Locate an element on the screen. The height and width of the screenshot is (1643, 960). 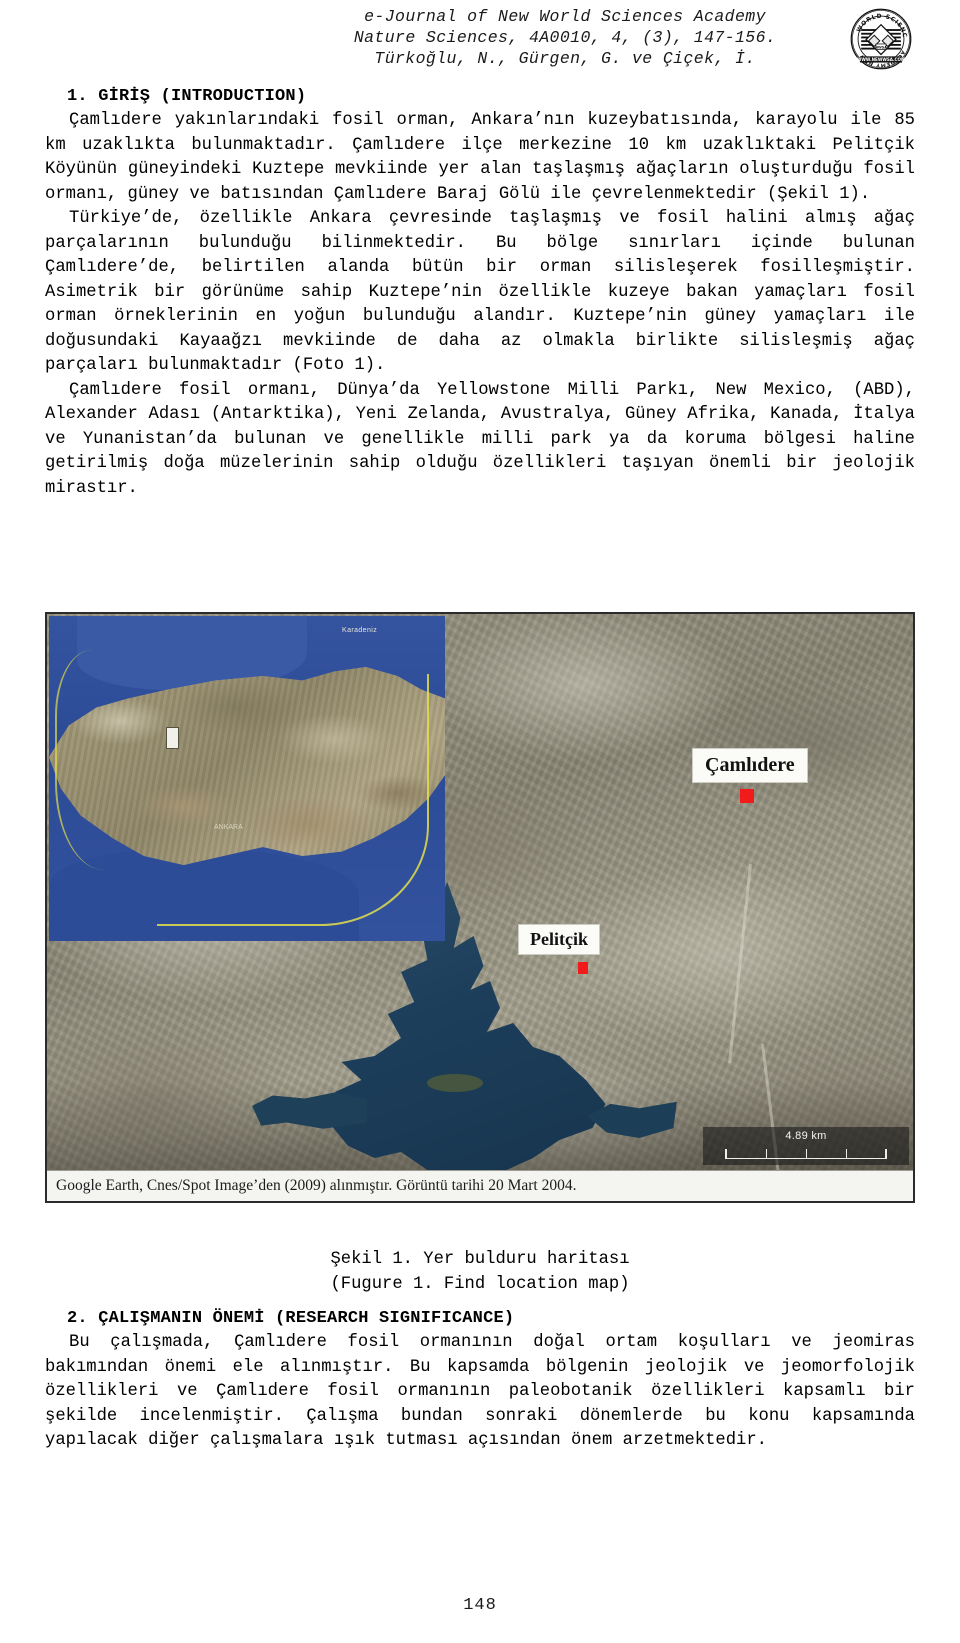
journal-title: e-Journal of New World Sciences Academy is located at coordinates (565, 16).